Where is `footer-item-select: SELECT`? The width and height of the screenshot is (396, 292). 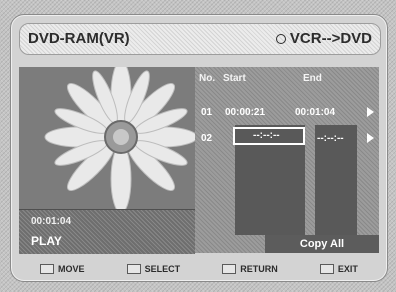 footer-item-select: SELECT is located at coordinates (153, 269).